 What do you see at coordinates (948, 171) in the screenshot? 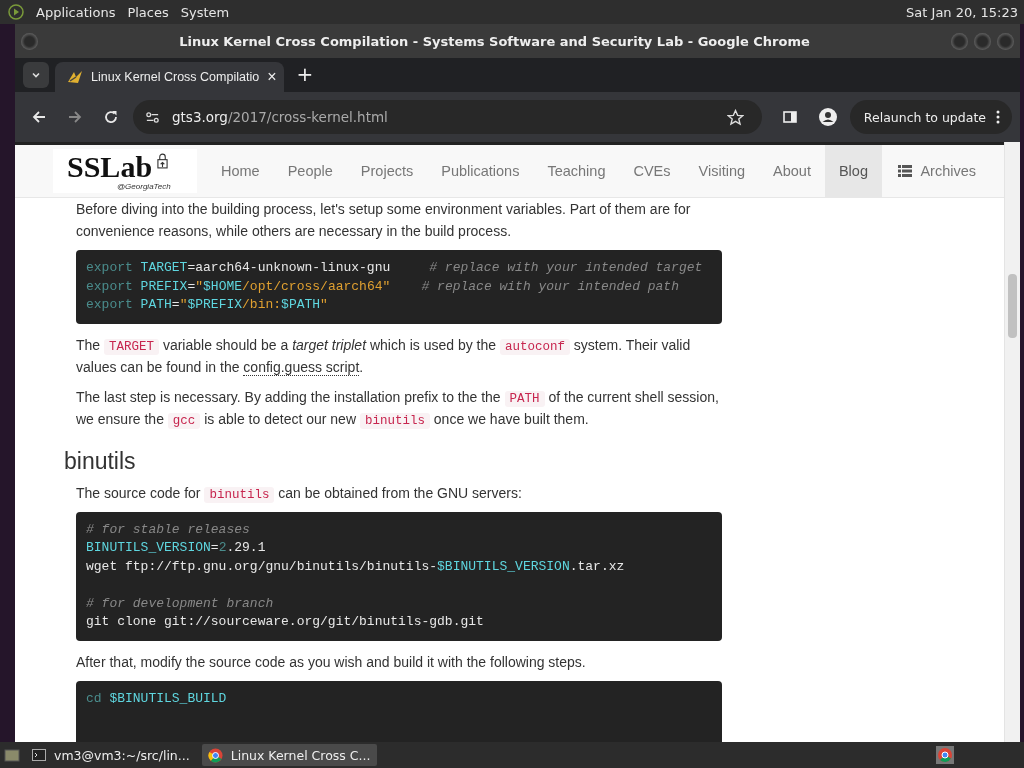
I see `archives-link: Archives` at bounding box center [948, 171].